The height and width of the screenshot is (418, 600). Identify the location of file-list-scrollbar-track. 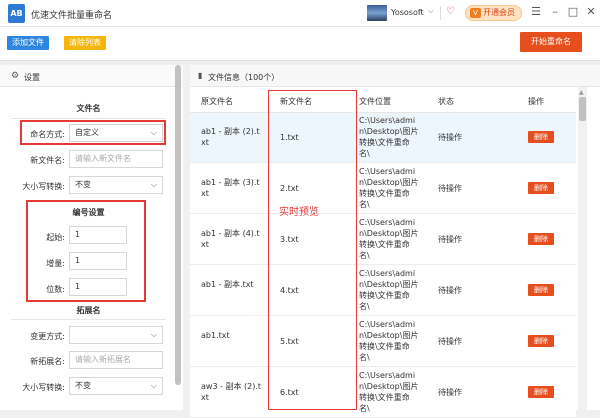
(582, 248).